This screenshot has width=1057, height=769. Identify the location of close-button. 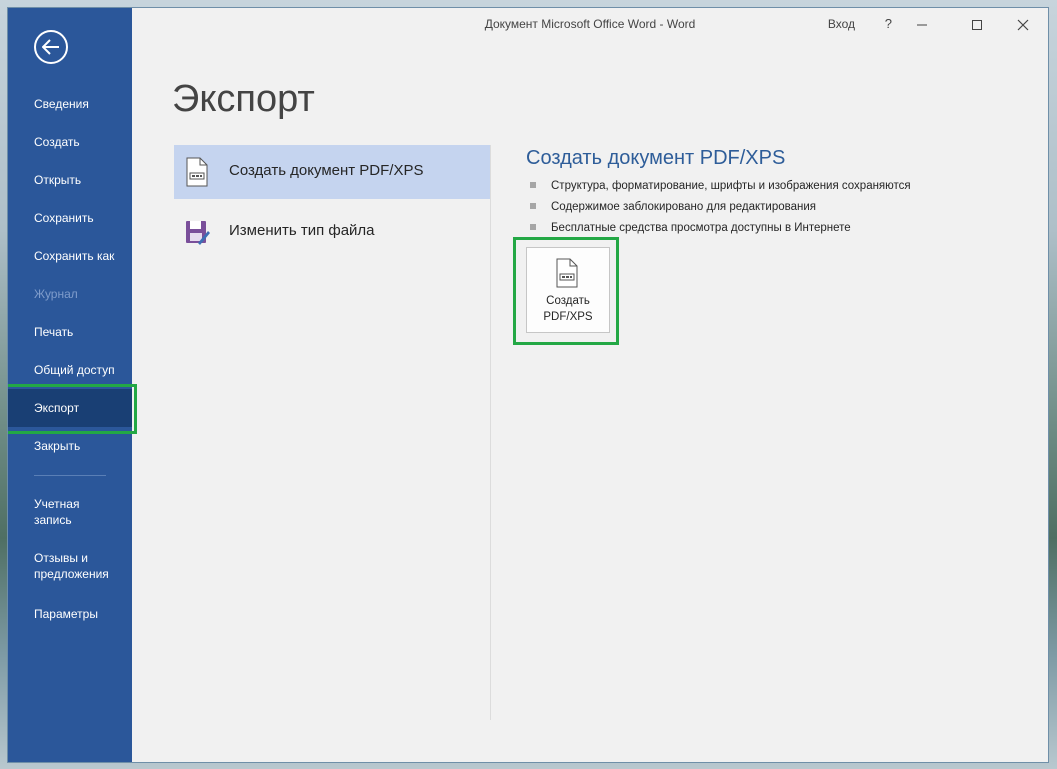
(1023, 25).